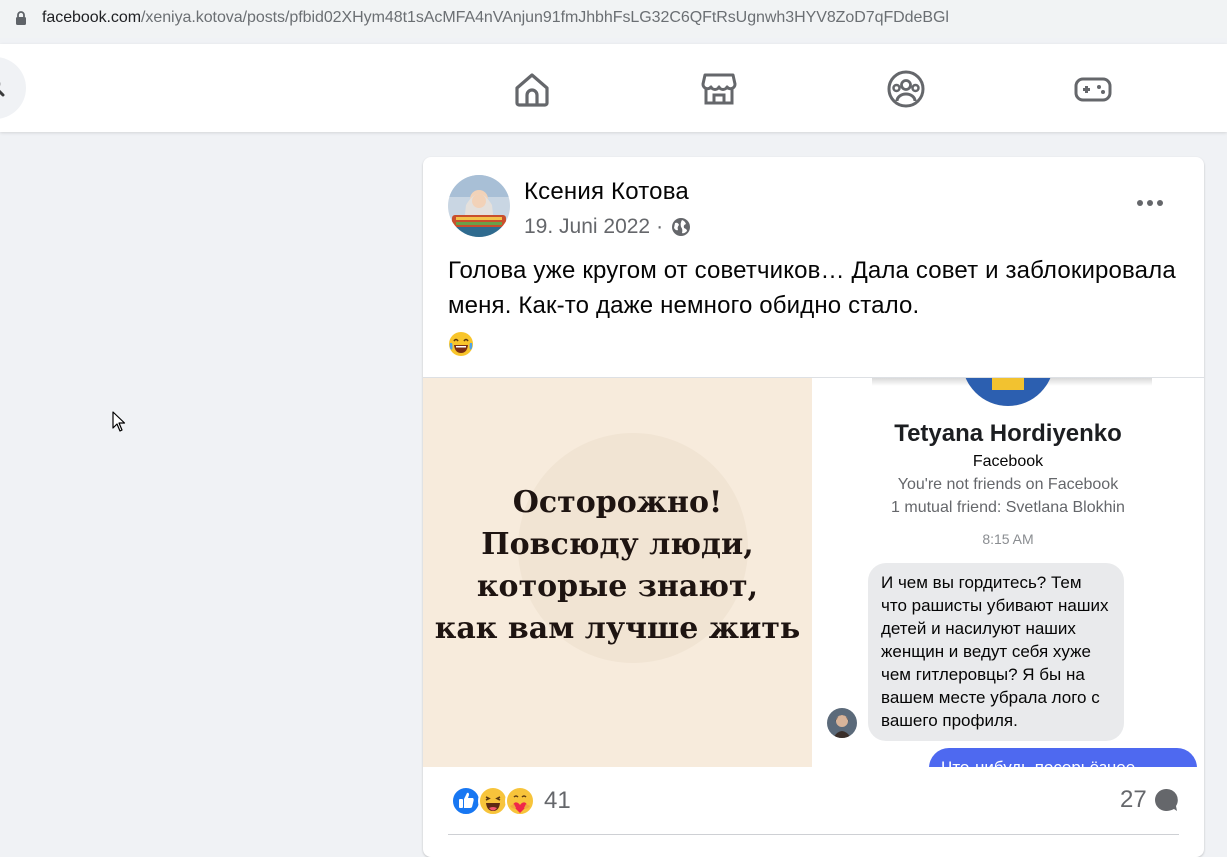 The height and width of the screenshot is (857, 1227). I want to click on reaction-count: 41, so click(557, 800).